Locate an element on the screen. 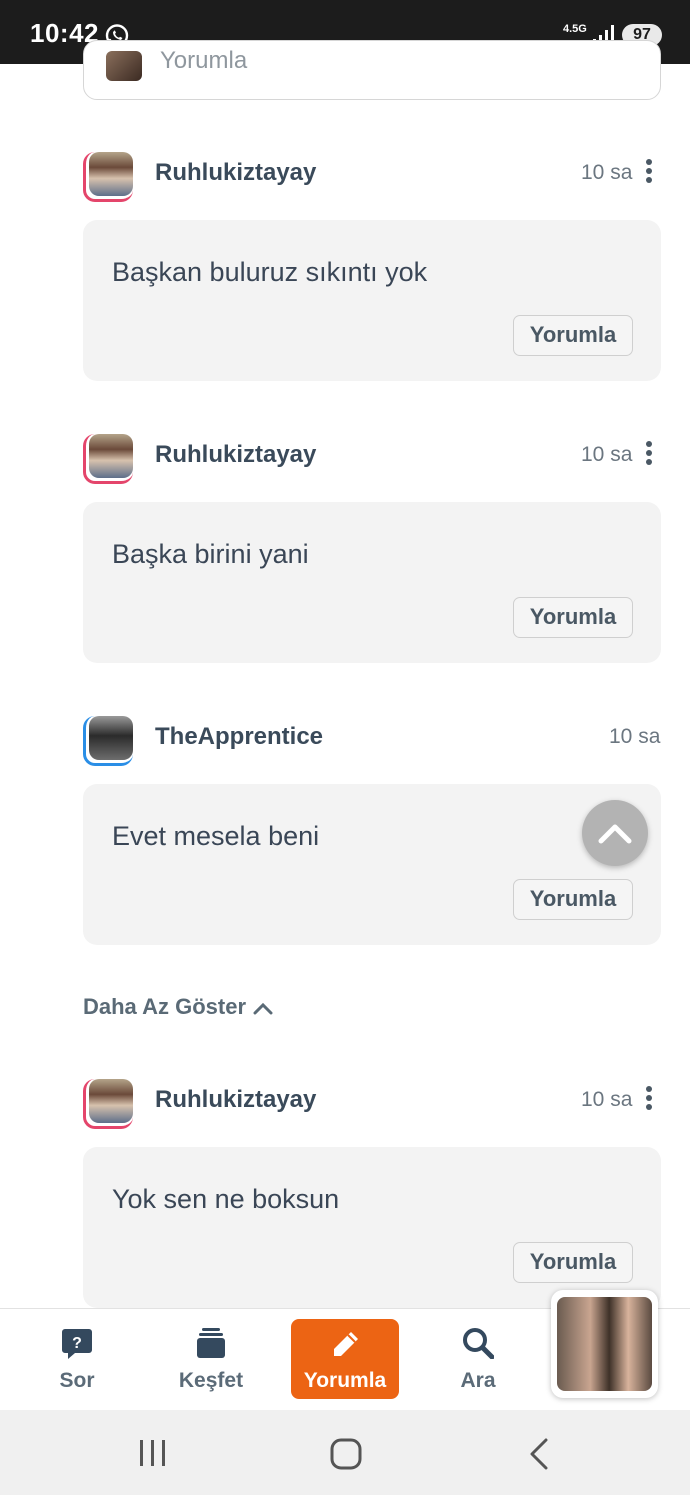  stack-icon is located at coordinates (211, 1343).